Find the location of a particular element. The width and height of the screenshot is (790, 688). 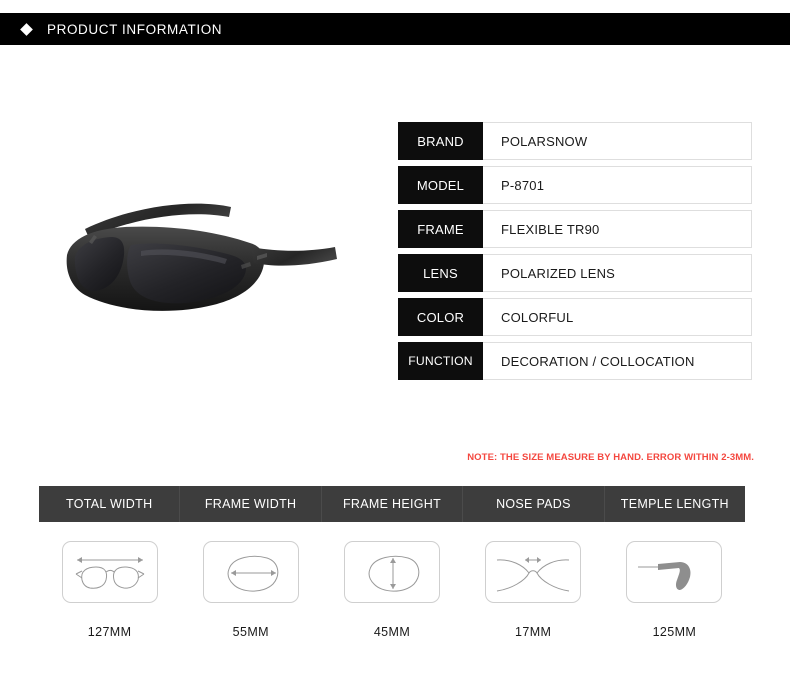

table-row: LENS POLARIZED LENS is located at coordinates (575, 273).